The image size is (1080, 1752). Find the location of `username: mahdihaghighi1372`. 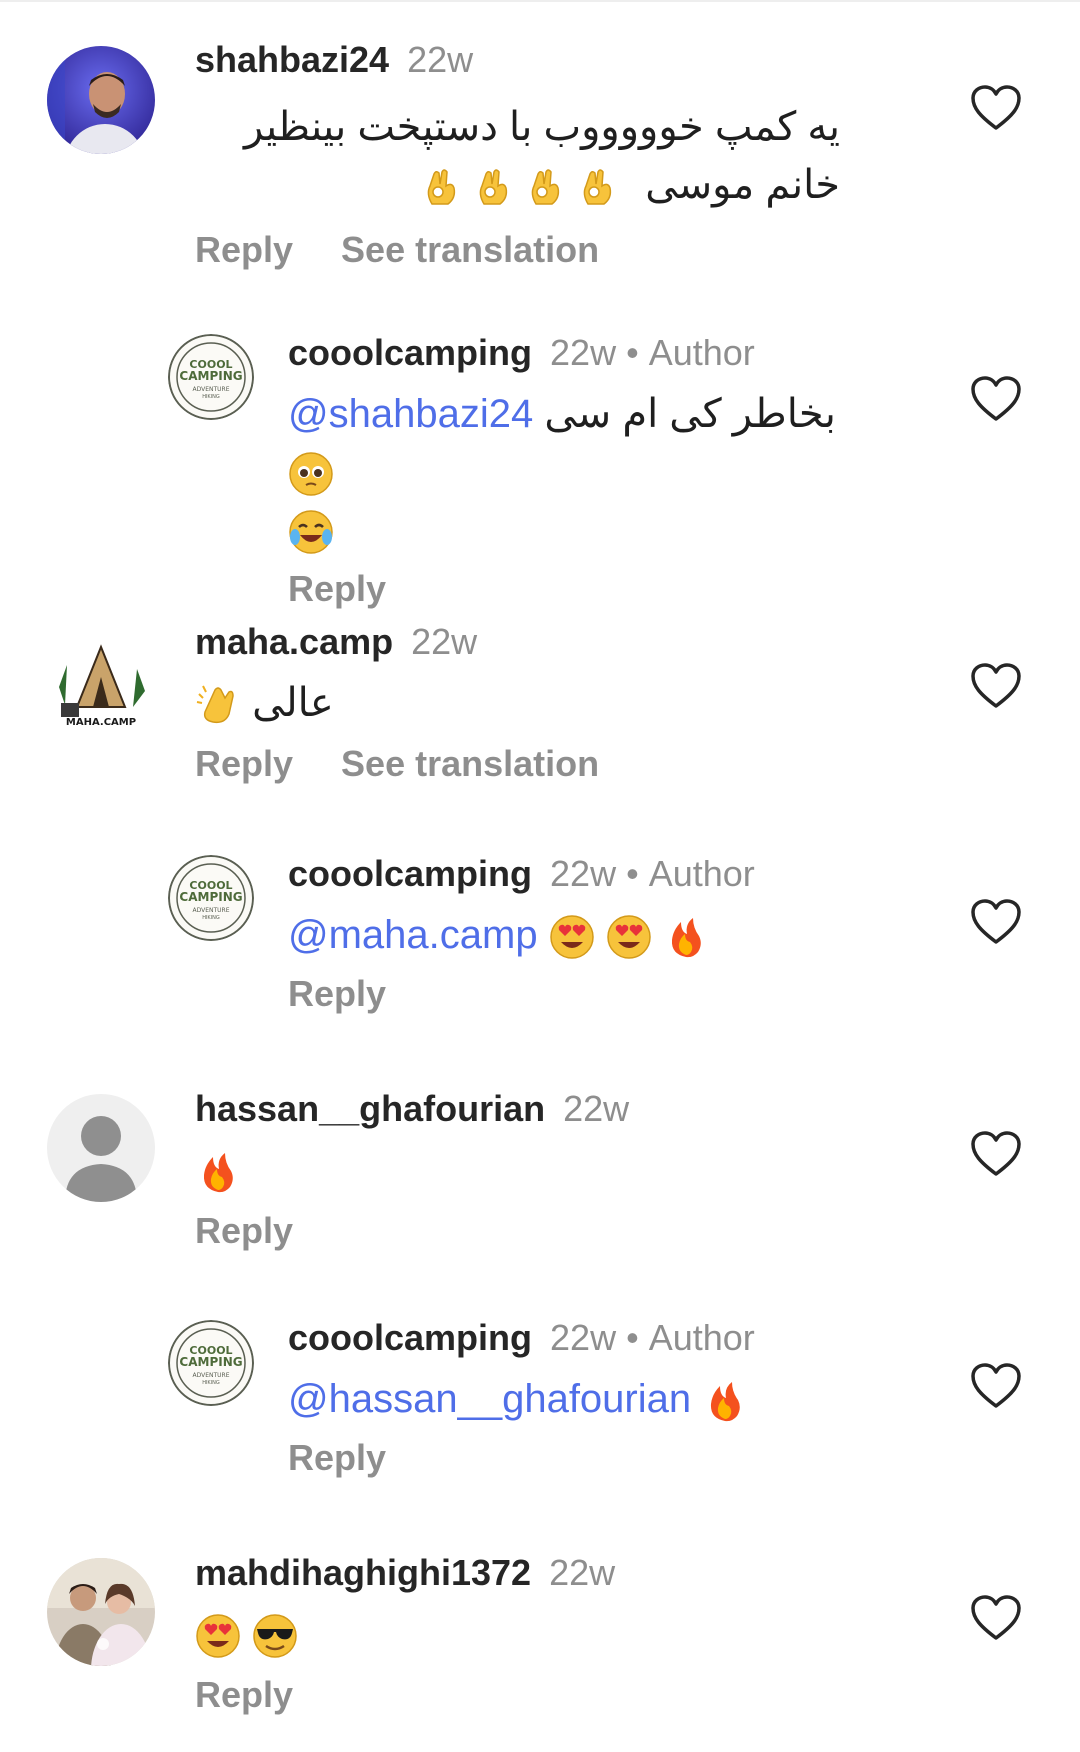

username: mahdihaghighi1372 is located at coordinates (363, 1572).